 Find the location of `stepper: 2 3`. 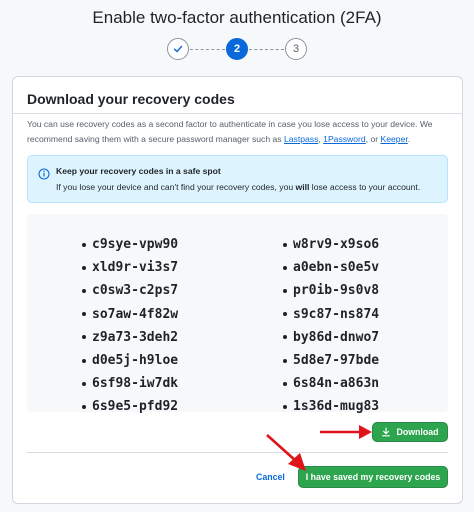

stepper: 2 3 is located at coordinates (237, 50).